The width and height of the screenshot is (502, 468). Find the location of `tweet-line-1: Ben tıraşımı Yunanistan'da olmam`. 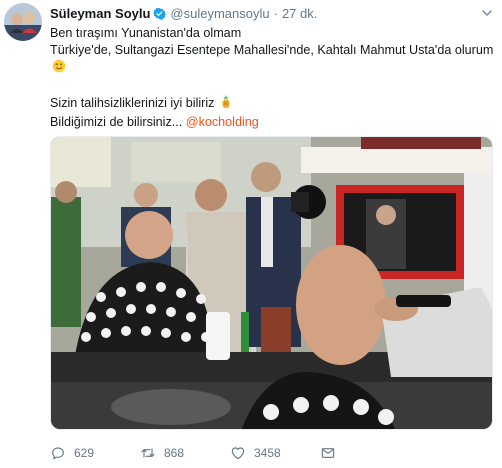

tweet-line-1: Ben tıraşımı Yunanistan'da olmam is located at coordinates (146, 33).